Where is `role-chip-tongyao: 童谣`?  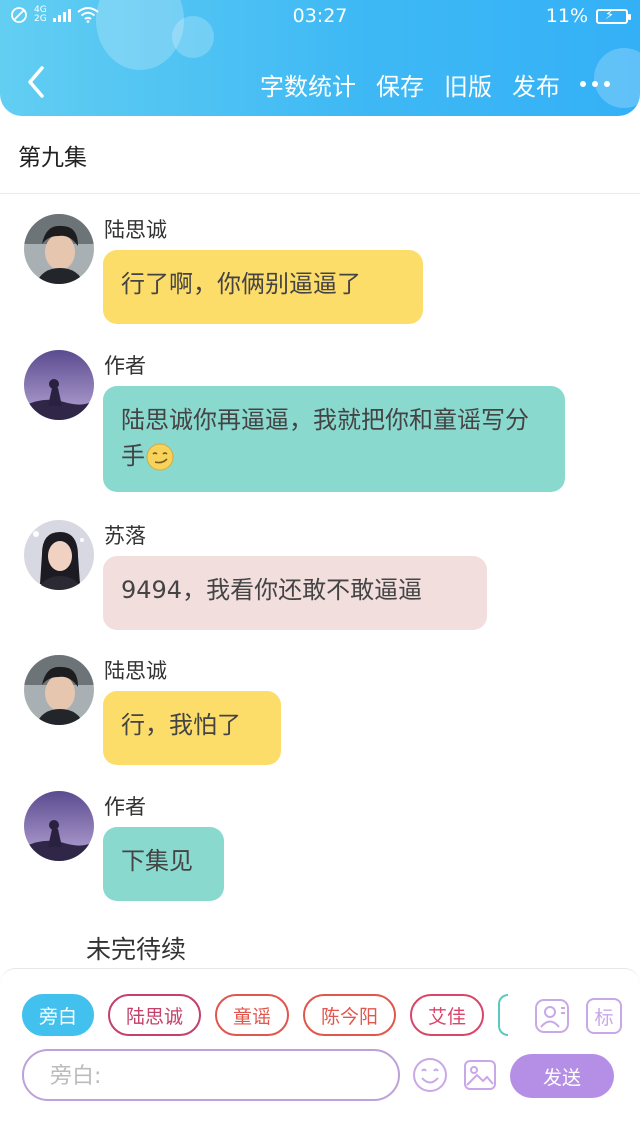
role-chip-tongyao: 童谣 is located at coordinates (252, 1015).